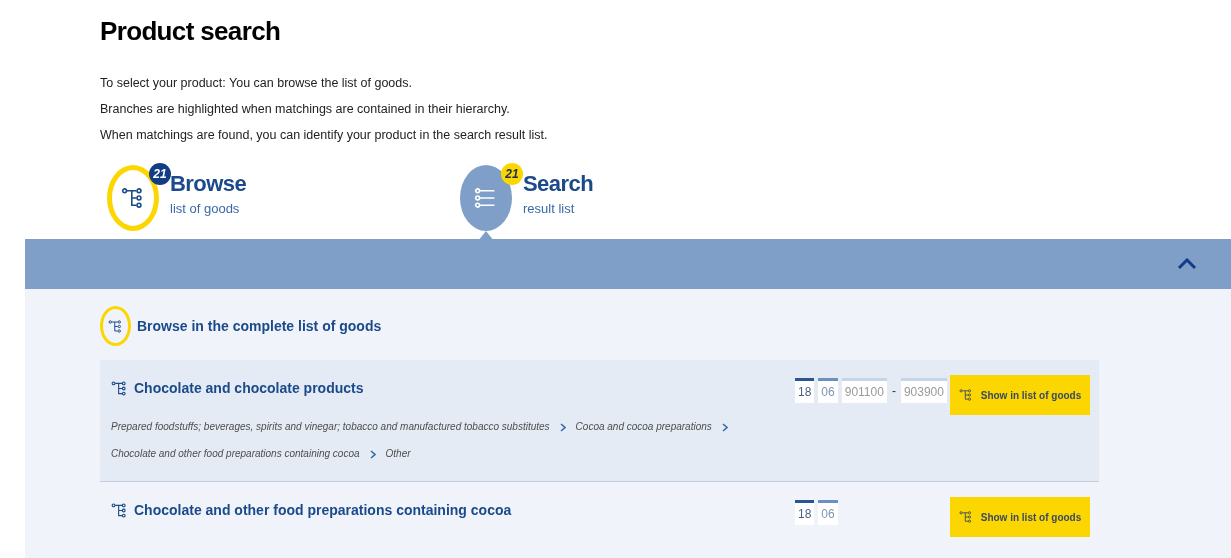 The height and width of the screenshot is (558, 1231). I want to click on intro-text: Branches are highlighted when matchings are contained in their hierarchy., so click(305, 109).